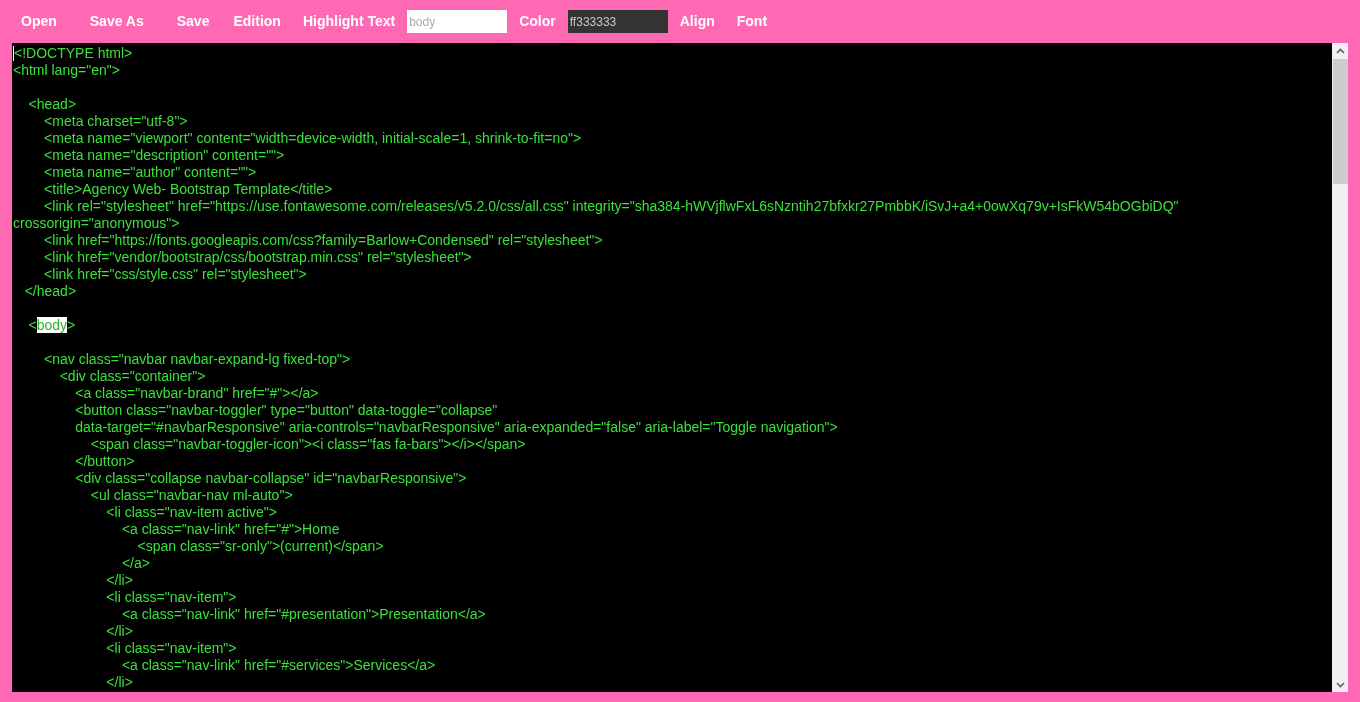 The image size is (1360, 702). I want to click on toolbar-button: Open, so click(39, 21).